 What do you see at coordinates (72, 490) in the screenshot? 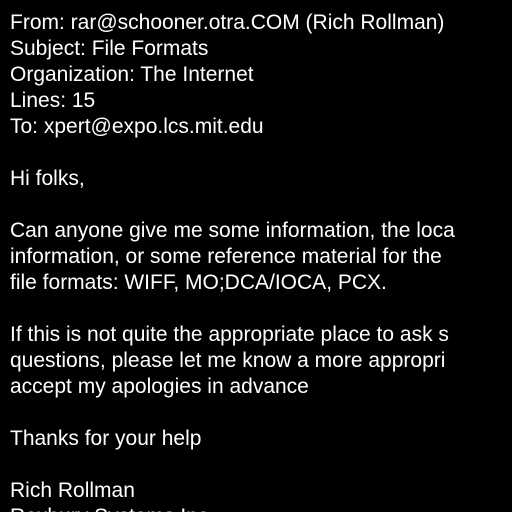
I see `body-signature: Rich Rollman` at bounding box center [72, 490].